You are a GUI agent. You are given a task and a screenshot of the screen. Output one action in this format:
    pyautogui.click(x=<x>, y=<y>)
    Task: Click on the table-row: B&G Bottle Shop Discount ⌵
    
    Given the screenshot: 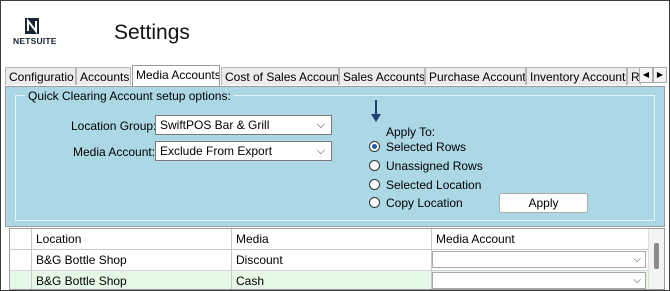 What is the action you would take?
    pyautogui.click(x=337, y=260)
    